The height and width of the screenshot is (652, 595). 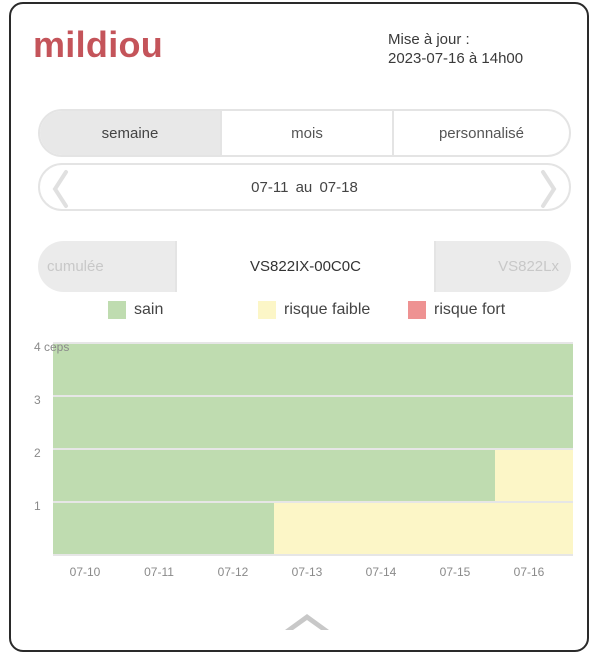 I want to click on legend-swatch-risque-faible, so click(x=267, y=310).